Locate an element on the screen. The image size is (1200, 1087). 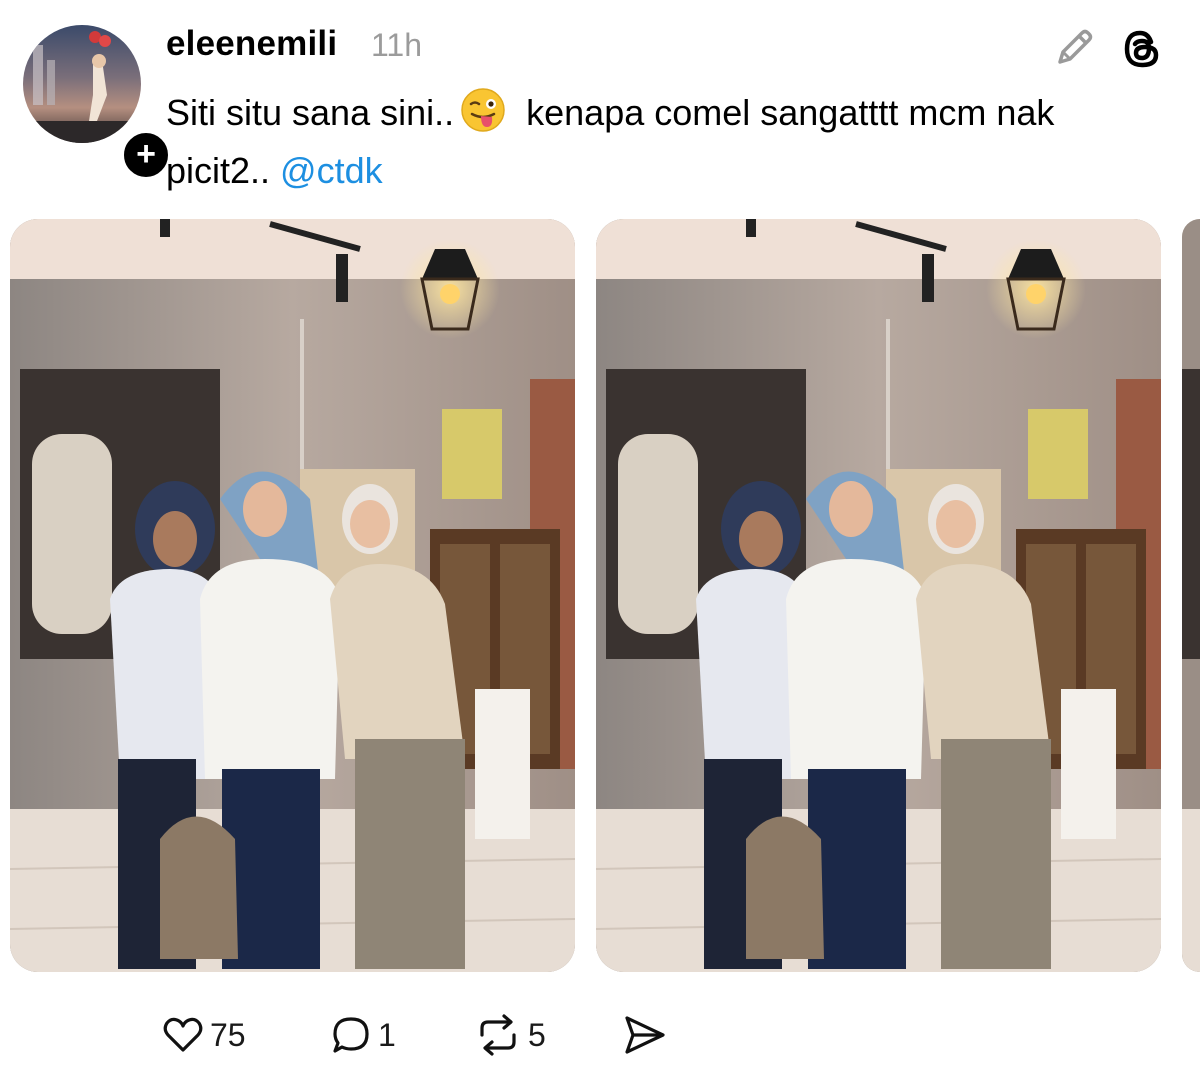
repost-count: 5 is located at coordinates (537, 1034).